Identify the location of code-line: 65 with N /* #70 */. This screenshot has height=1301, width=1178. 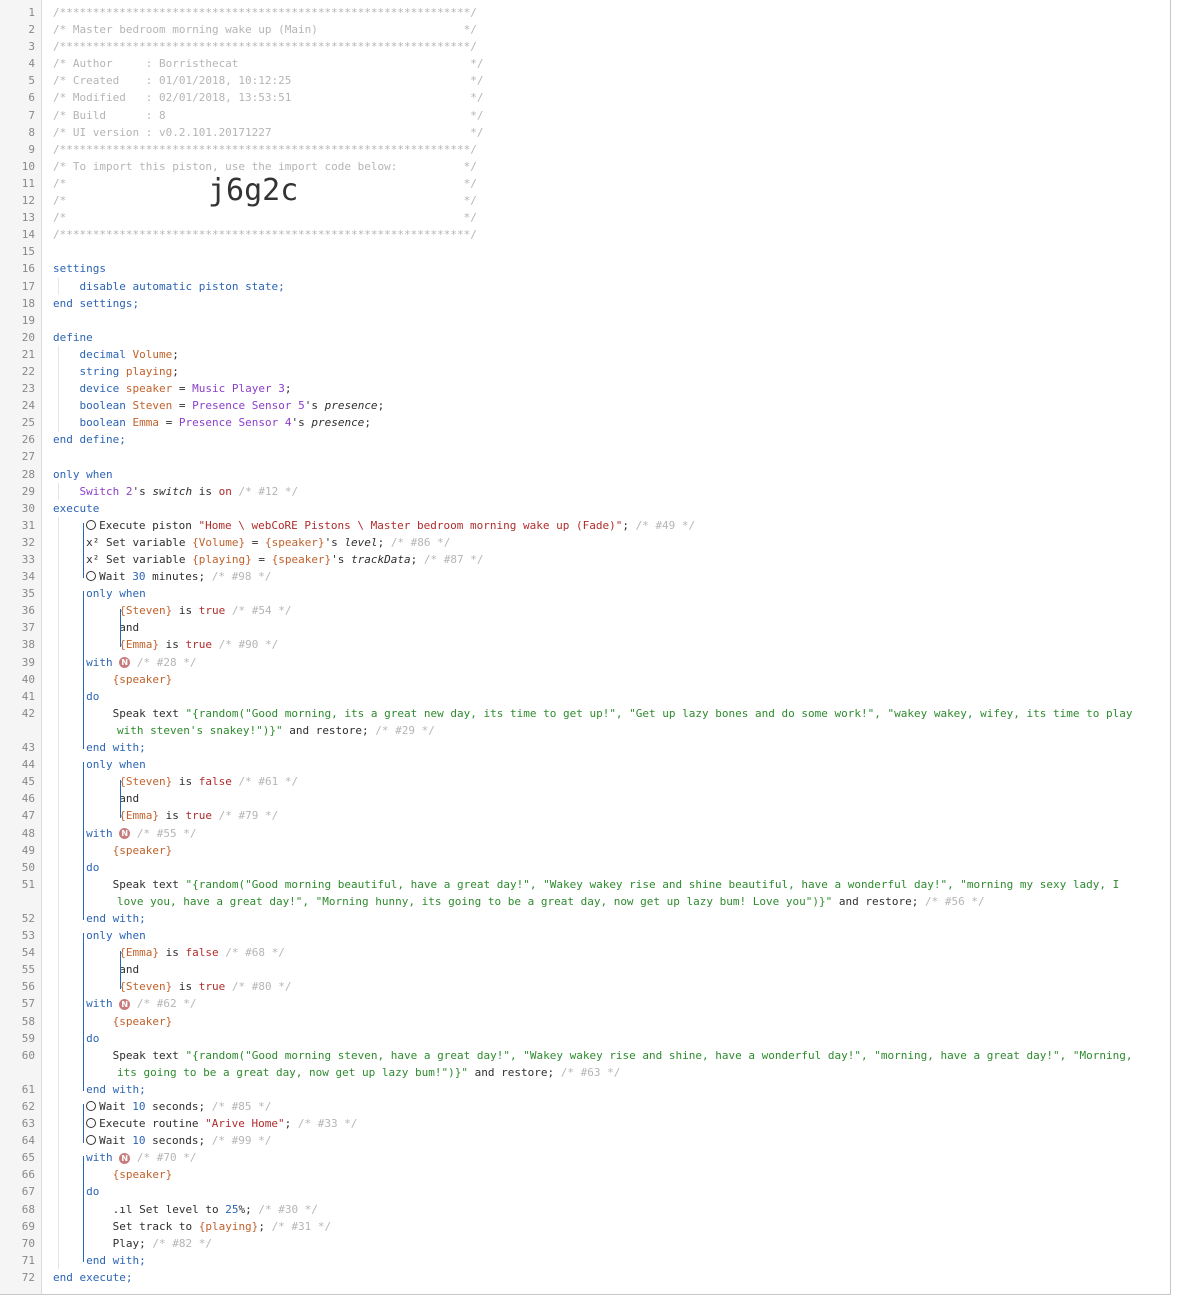
(585, 1157).